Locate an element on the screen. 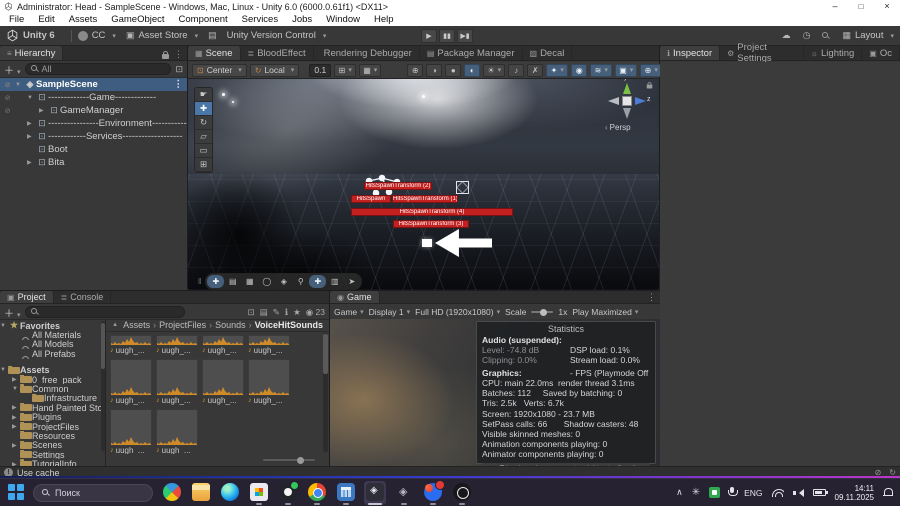 Image resolution: width=900 pixels, height=506 pixels. panel-menu-icon is located at coordinates (178, 54).